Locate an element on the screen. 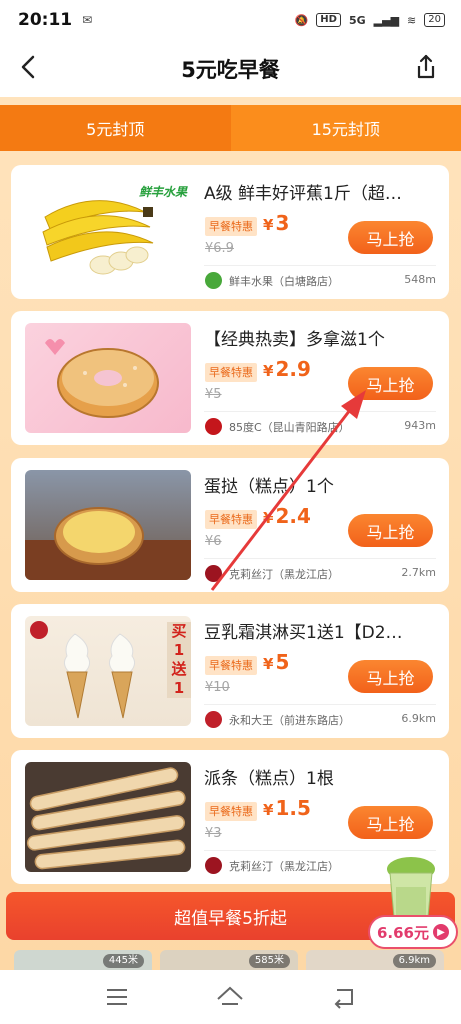  store-distance: 943m is located at coordinates (420, 425).